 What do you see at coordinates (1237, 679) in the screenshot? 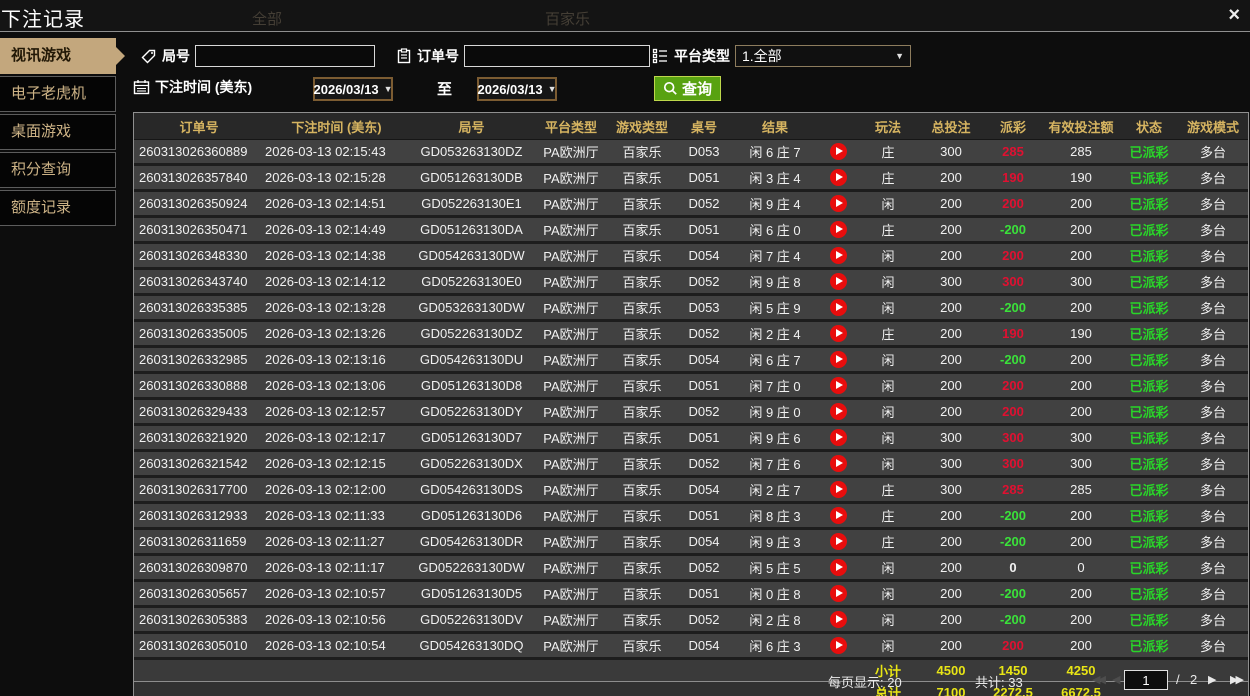
I see `last-page-button: ▶▶` at bounding box center [1237, 679].